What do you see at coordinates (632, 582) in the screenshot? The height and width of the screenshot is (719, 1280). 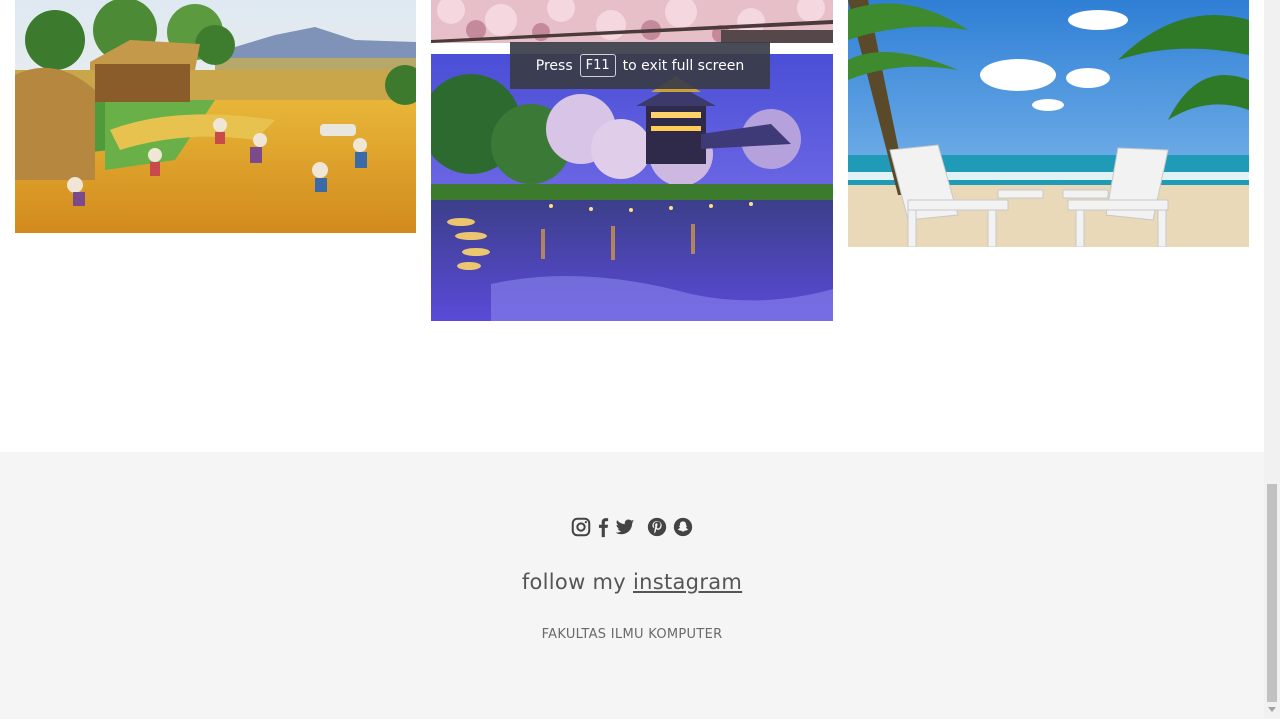 I see `follow-instagram-text: follow my instagram` at bounding box center [632, 582].